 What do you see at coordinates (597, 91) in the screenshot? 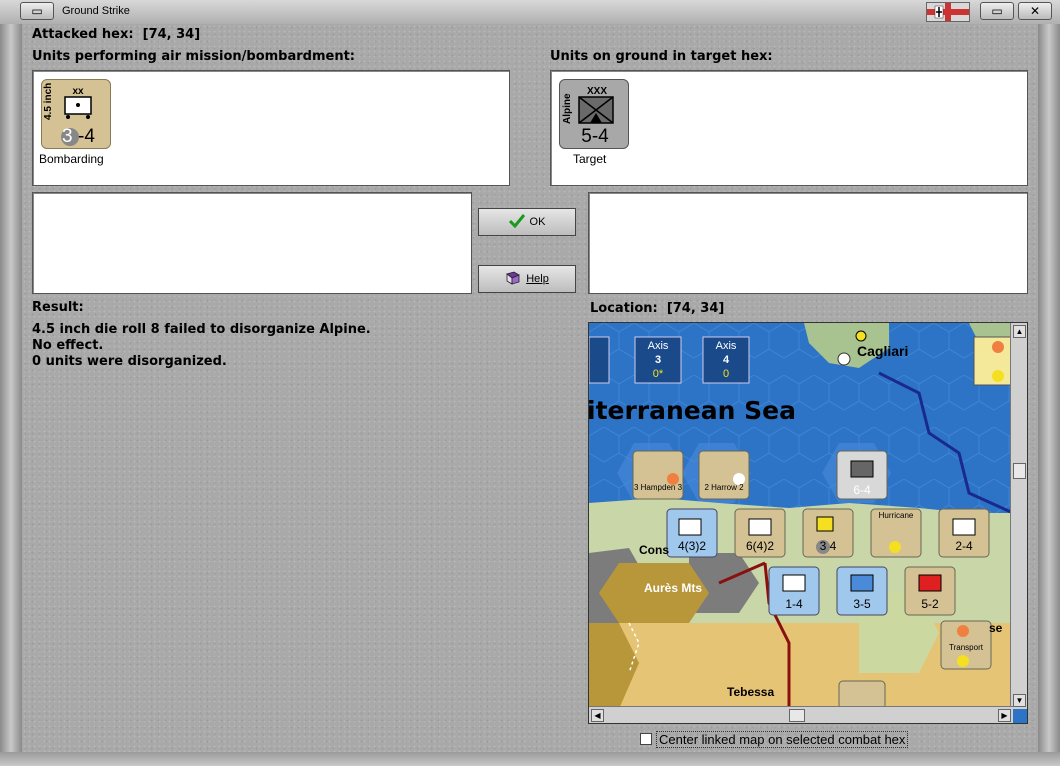
I see `svg-text: XXX` at bounding box center [597, 91].